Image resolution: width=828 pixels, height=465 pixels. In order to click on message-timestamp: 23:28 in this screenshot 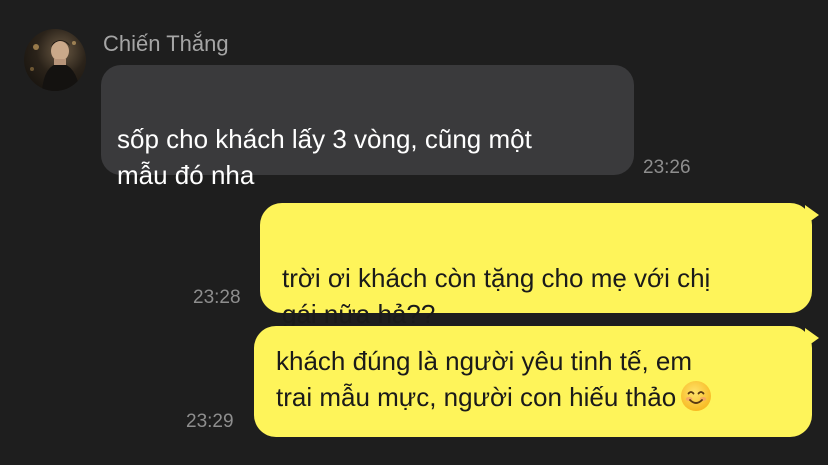, I will do `click(217, 297)`.